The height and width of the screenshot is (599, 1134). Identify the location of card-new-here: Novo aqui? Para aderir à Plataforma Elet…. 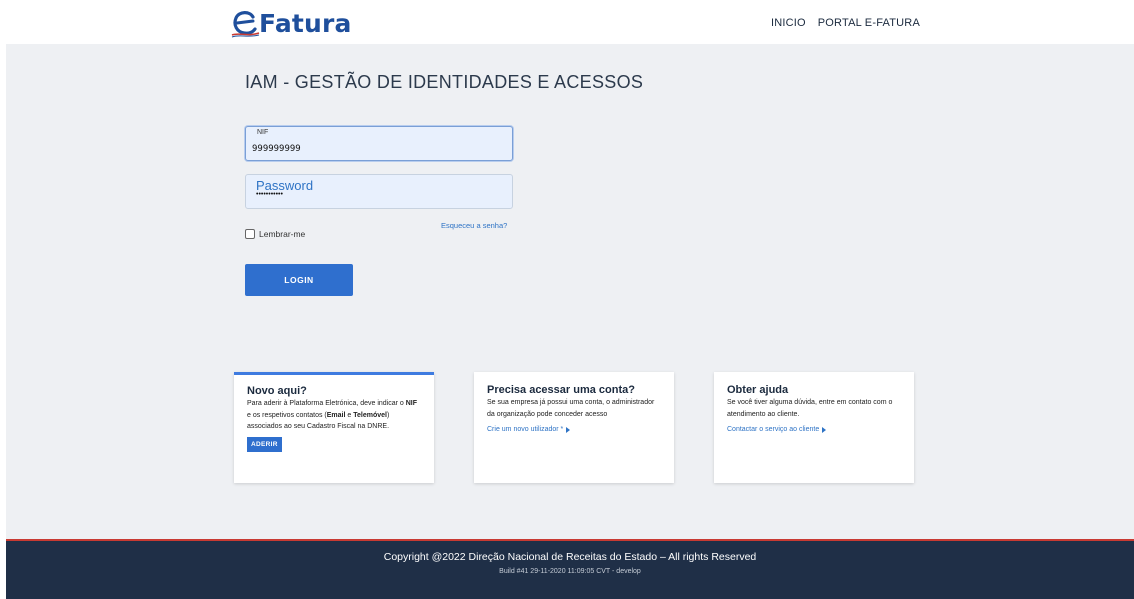
(334, 427).